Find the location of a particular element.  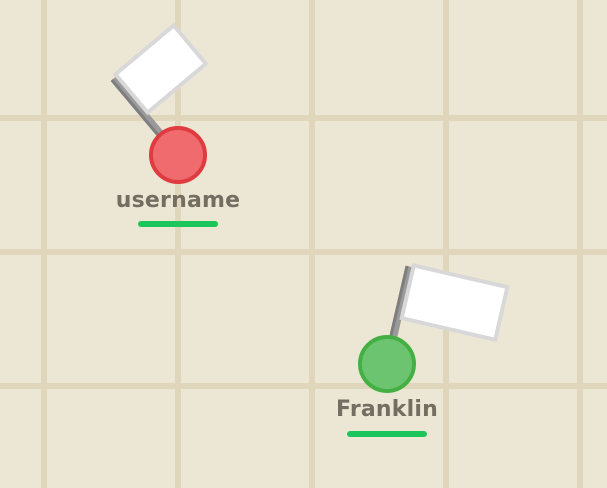

player-name-label: username is located at coordinates (178, 200).